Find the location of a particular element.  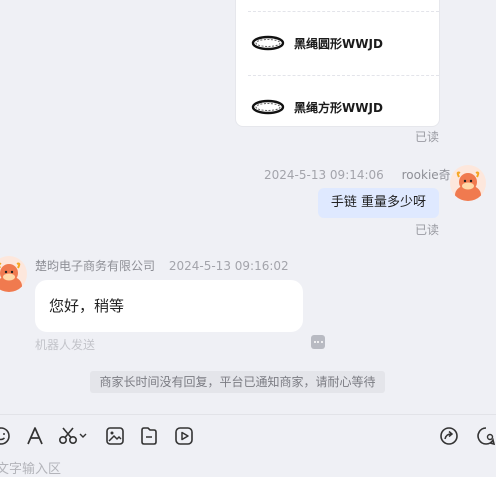

file-icon is located at coordinates (149, 436).